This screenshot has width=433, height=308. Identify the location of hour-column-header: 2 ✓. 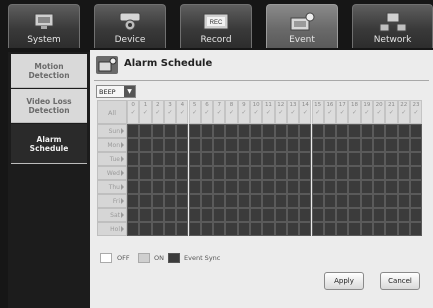
(157, 112).